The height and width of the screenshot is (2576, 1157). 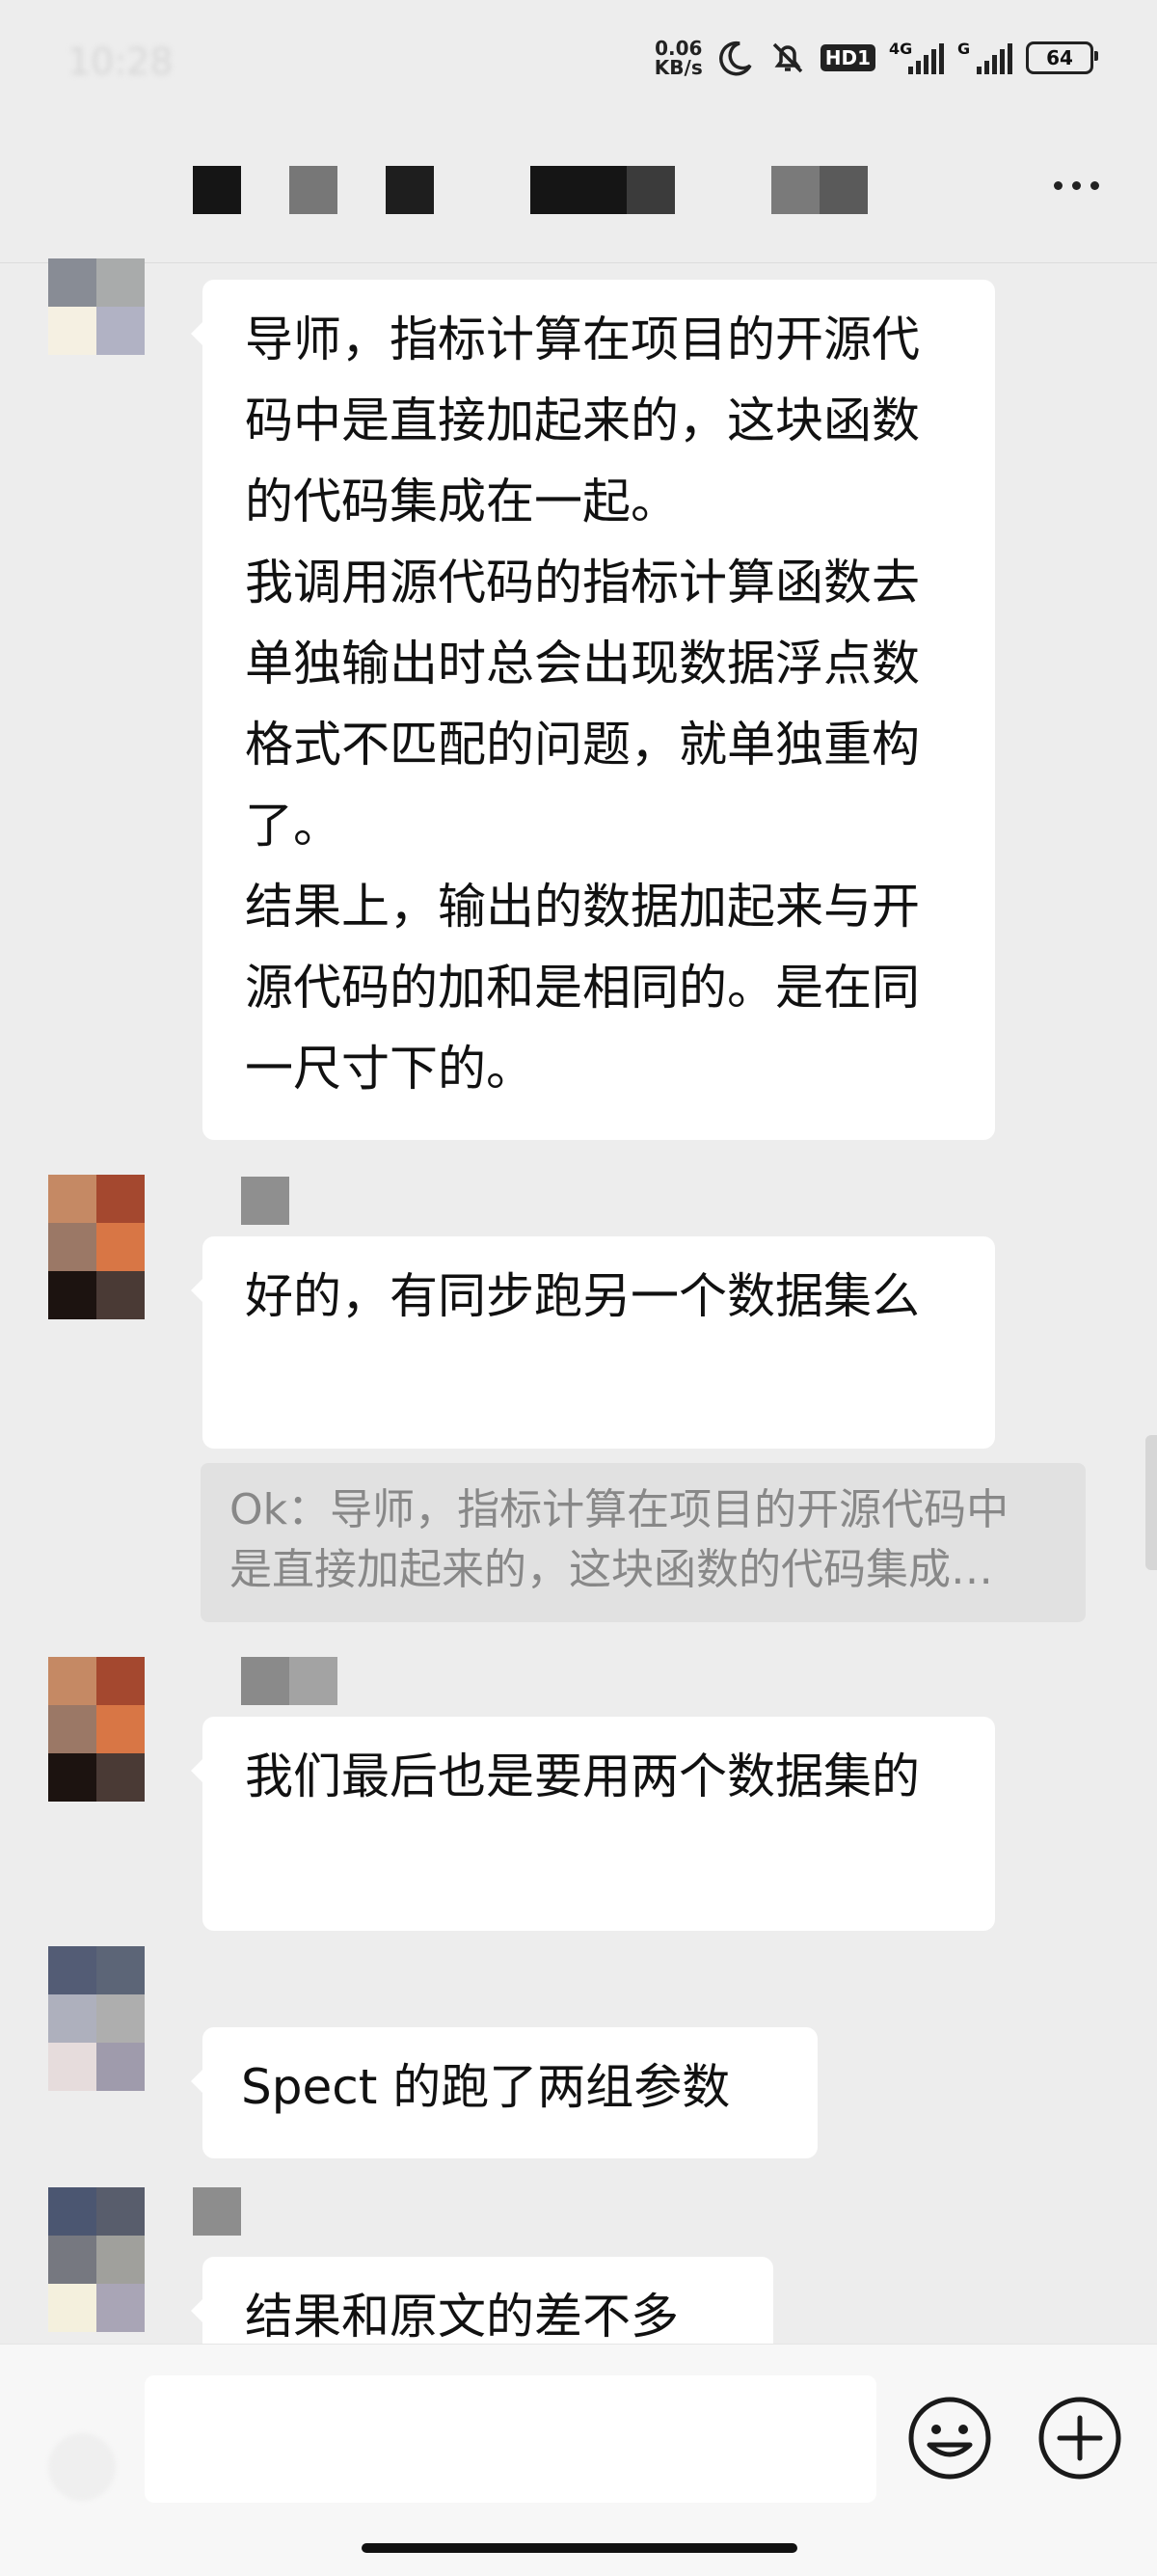 What do you see at coordinates (984, 57) in the screenshot?
I see `signal-2-icon: G` at bounding box center [984, 57].